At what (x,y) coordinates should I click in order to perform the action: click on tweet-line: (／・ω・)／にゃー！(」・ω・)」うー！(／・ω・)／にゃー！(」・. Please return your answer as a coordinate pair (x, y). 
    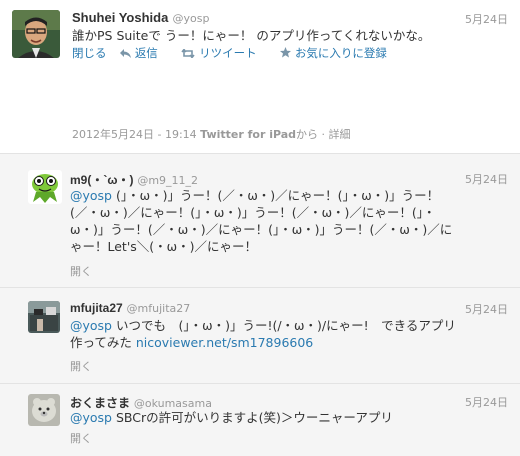
    Looking at the image, I should click on (253, 212).